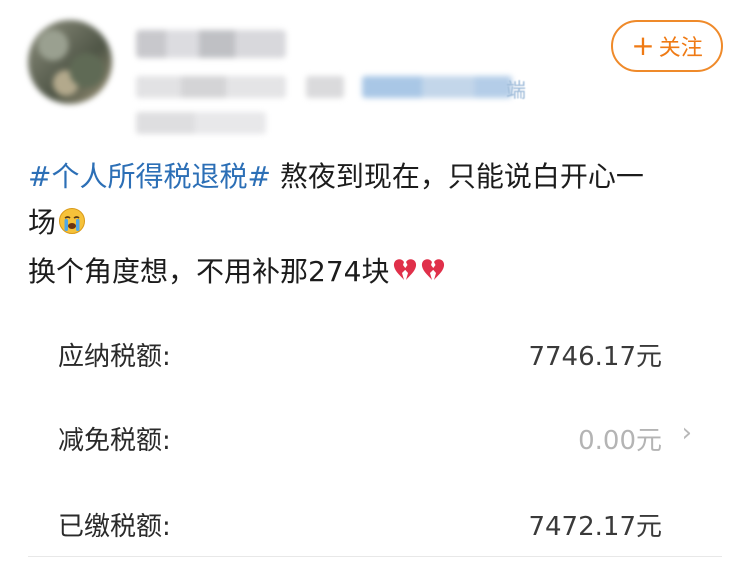  Describe the element at coordinates (201, 123) in the screenshot. I see `post-location-redacted` at that location.